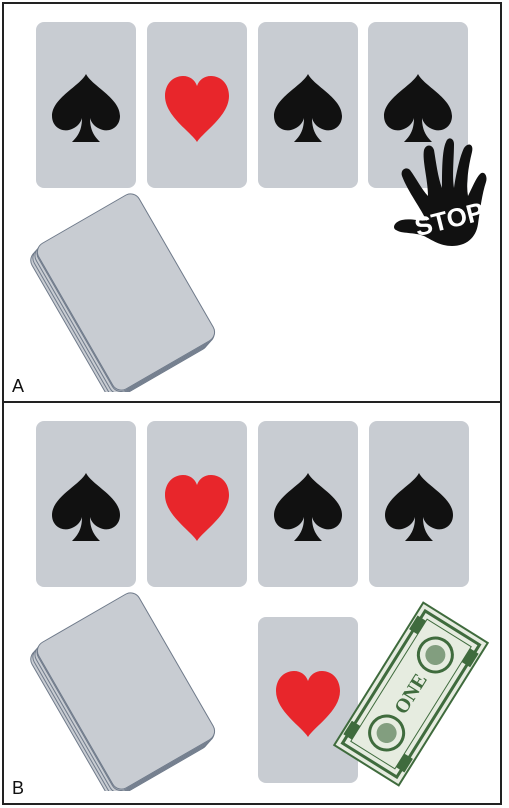 Image resolution: width=509 pixels, height=808 pixels. What do you see at coordinates (440, 192) in the screenshot?
I see `stop-hand-icon: STOP` at bounding box center [440, 192].